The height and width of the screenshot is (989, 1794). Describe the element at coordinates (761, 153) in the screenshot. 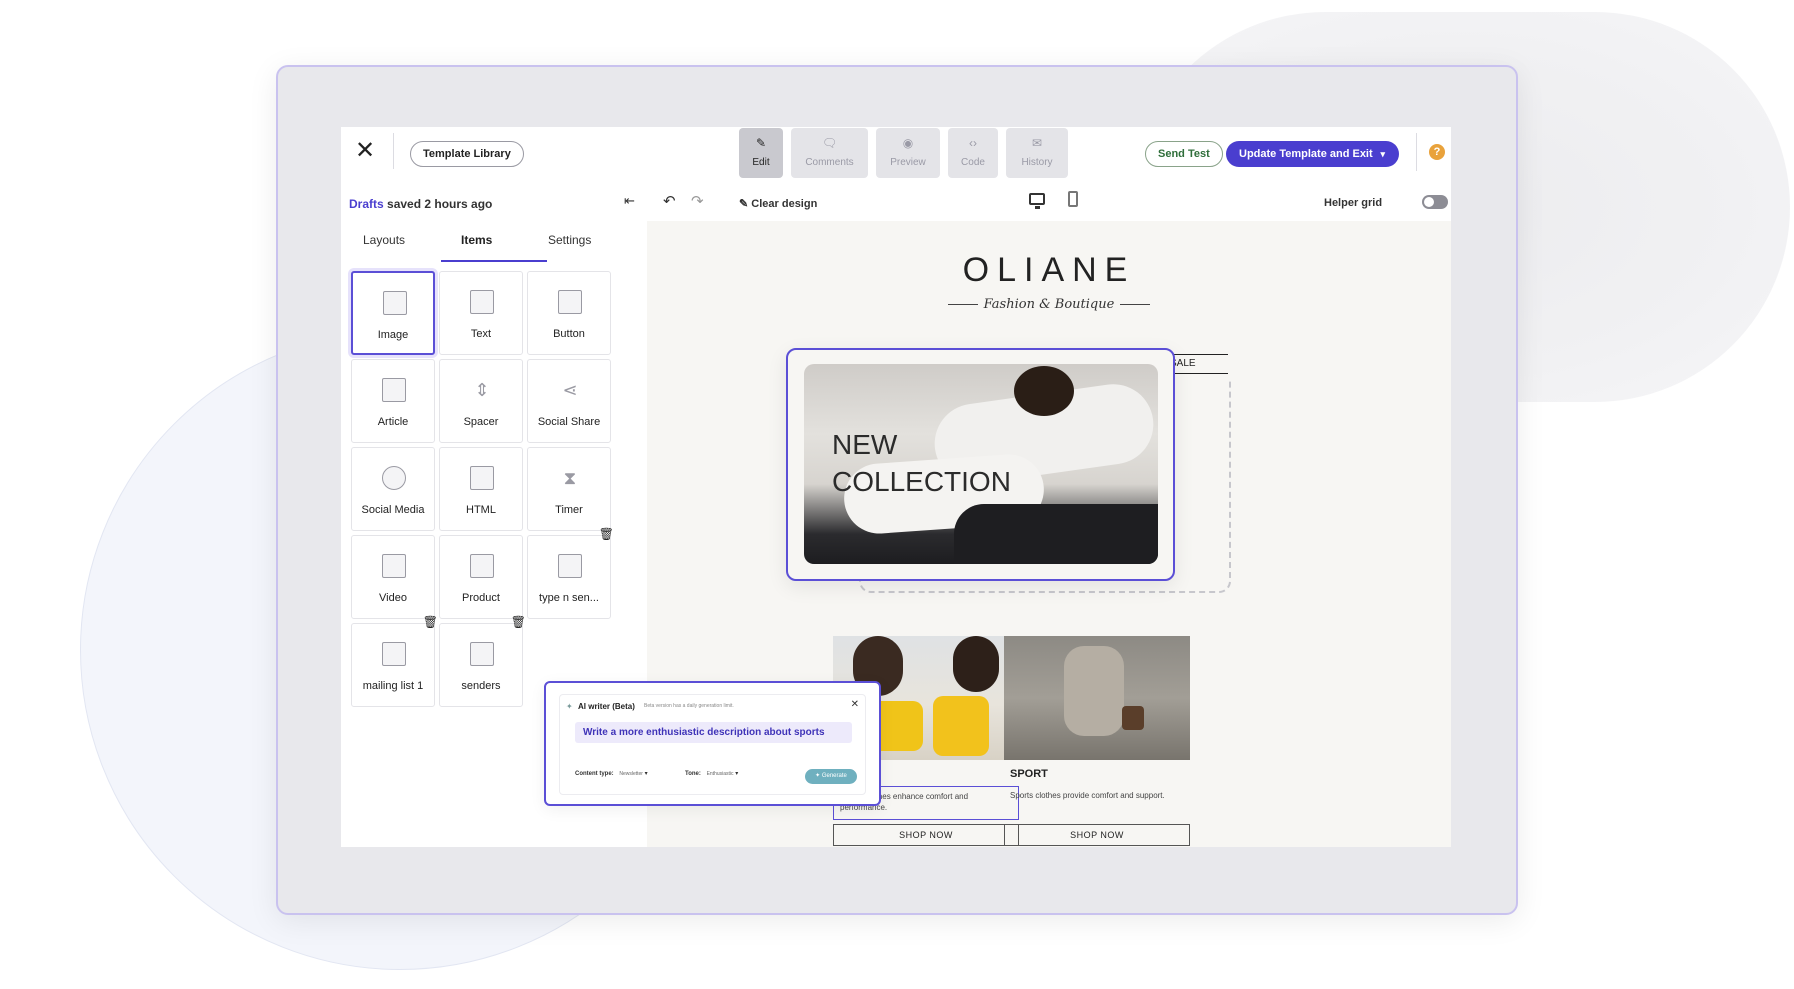

I see `mode-edit-button: ✎ Edit` at that location.